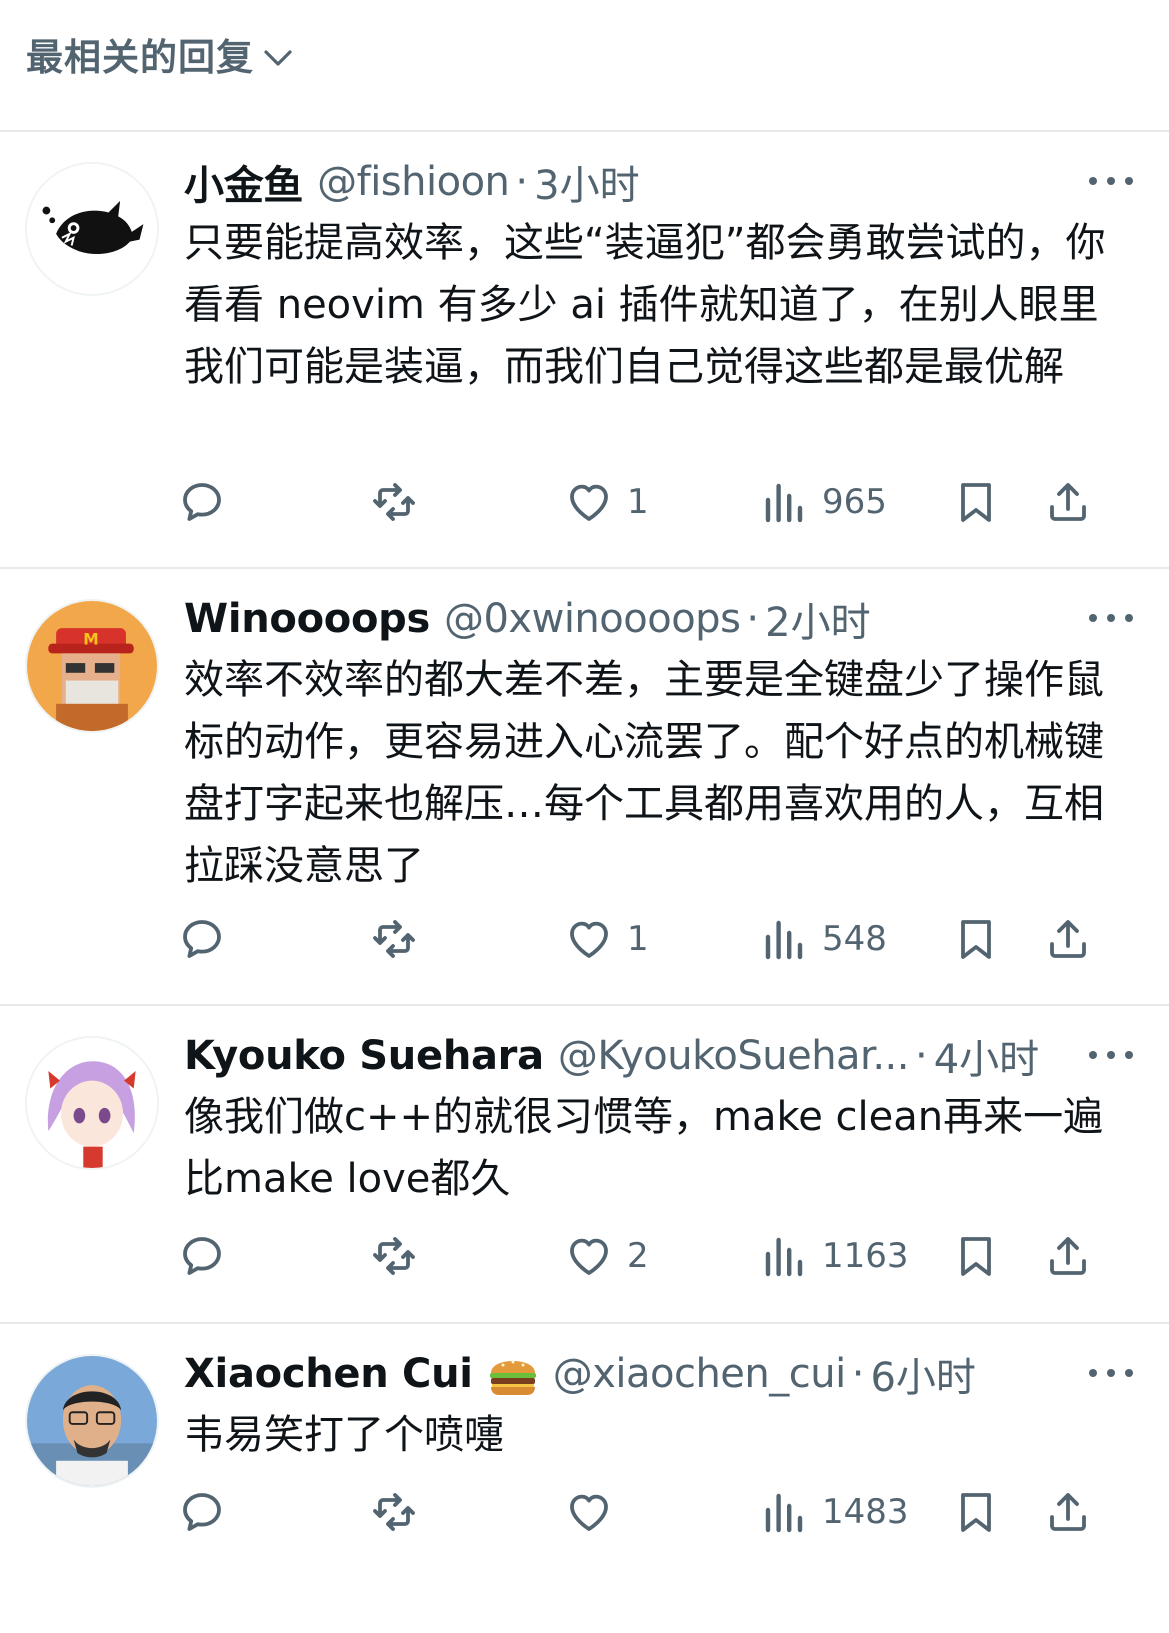 The width and height of the screenshot is (1169, 1633). What do you see at coordinates (586, 182) in the screenshot?
I see `timestamp: 3小时` at bounding box center [586, 182].